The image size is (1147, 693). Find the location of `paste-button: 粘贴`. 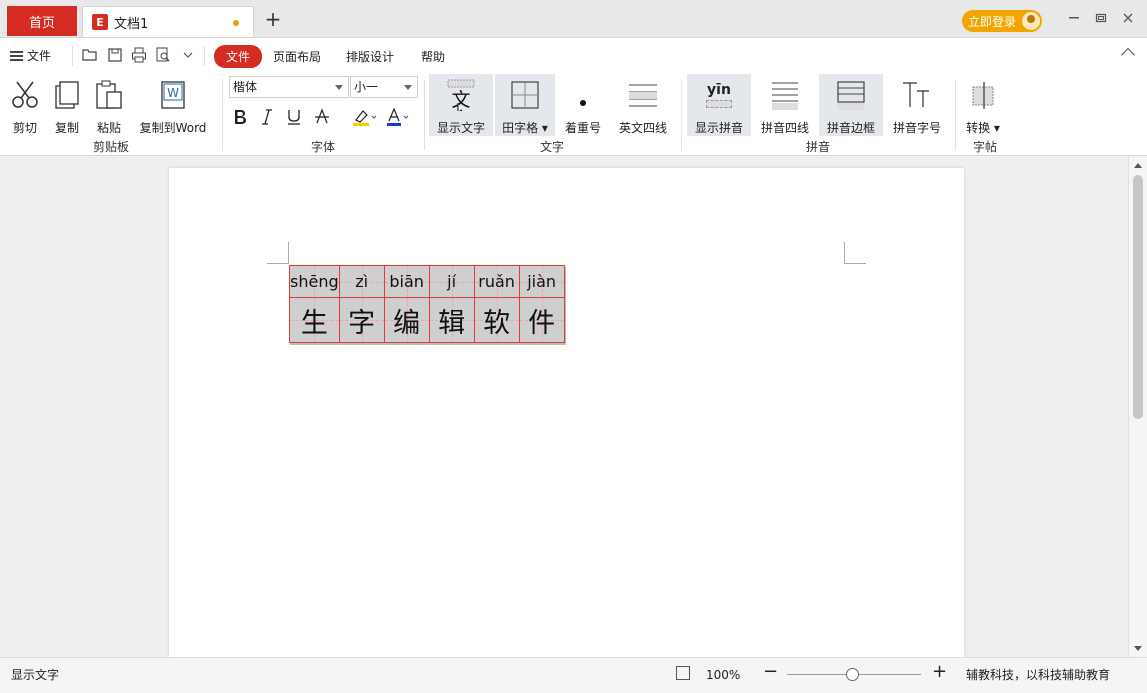

paste-button: 粘贴 is located at coordinates (109, 105).